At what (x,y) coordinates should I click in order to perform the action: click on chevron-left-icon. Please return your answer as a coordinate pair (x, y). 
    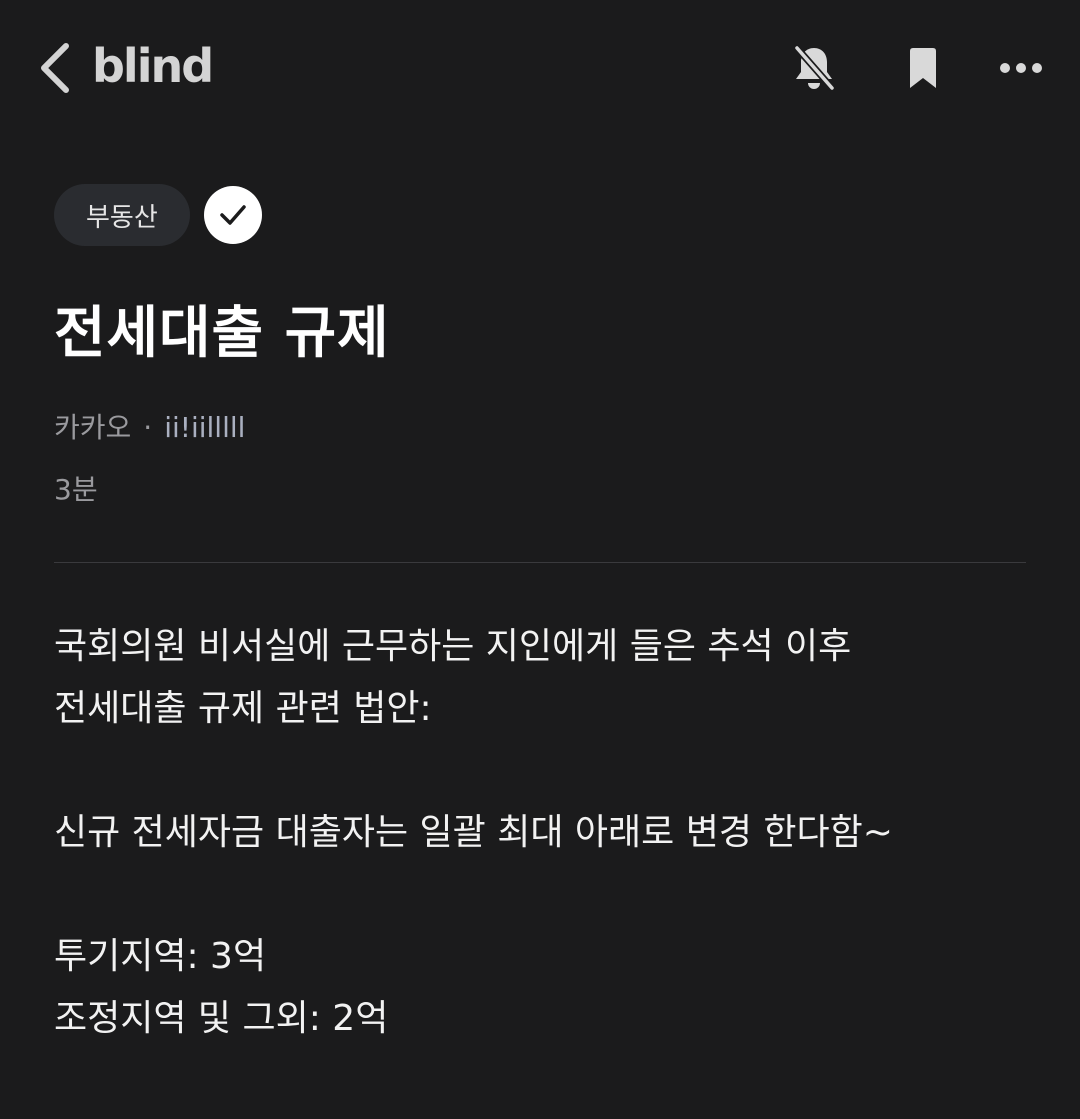
    Looking at the image, I should click on (55, 68).